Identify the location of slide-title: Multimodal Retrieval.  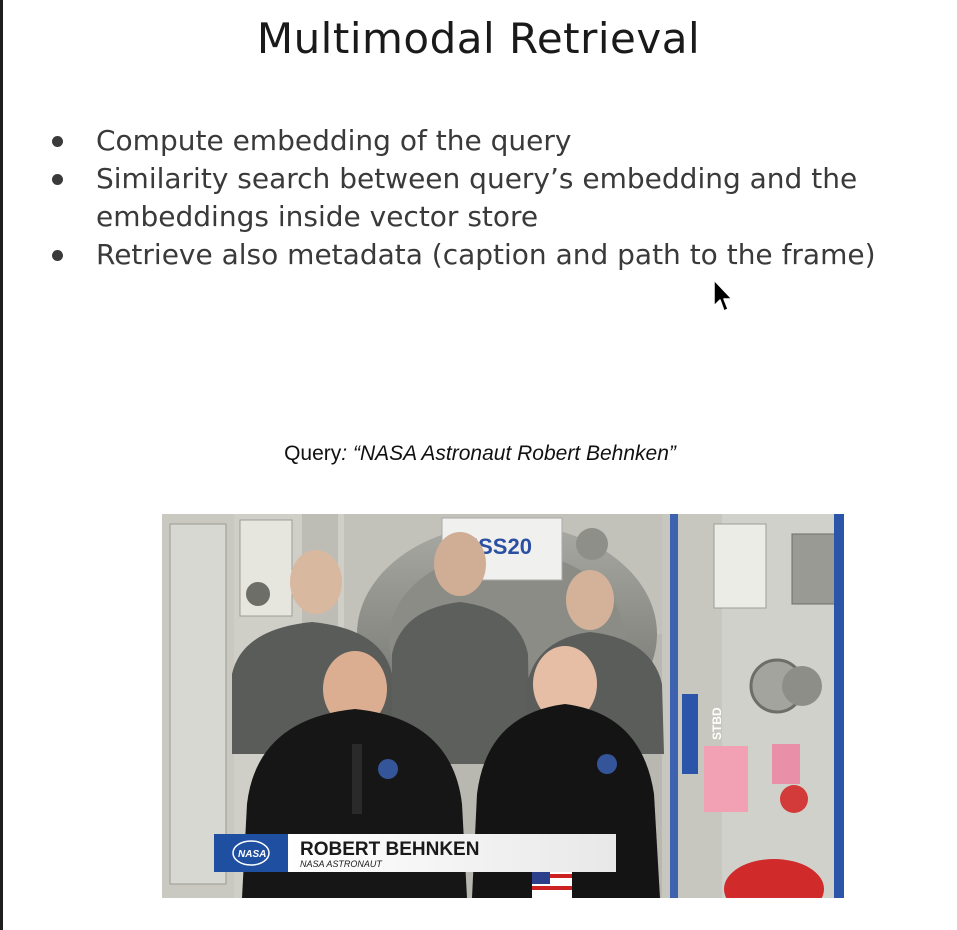
(478, 38).